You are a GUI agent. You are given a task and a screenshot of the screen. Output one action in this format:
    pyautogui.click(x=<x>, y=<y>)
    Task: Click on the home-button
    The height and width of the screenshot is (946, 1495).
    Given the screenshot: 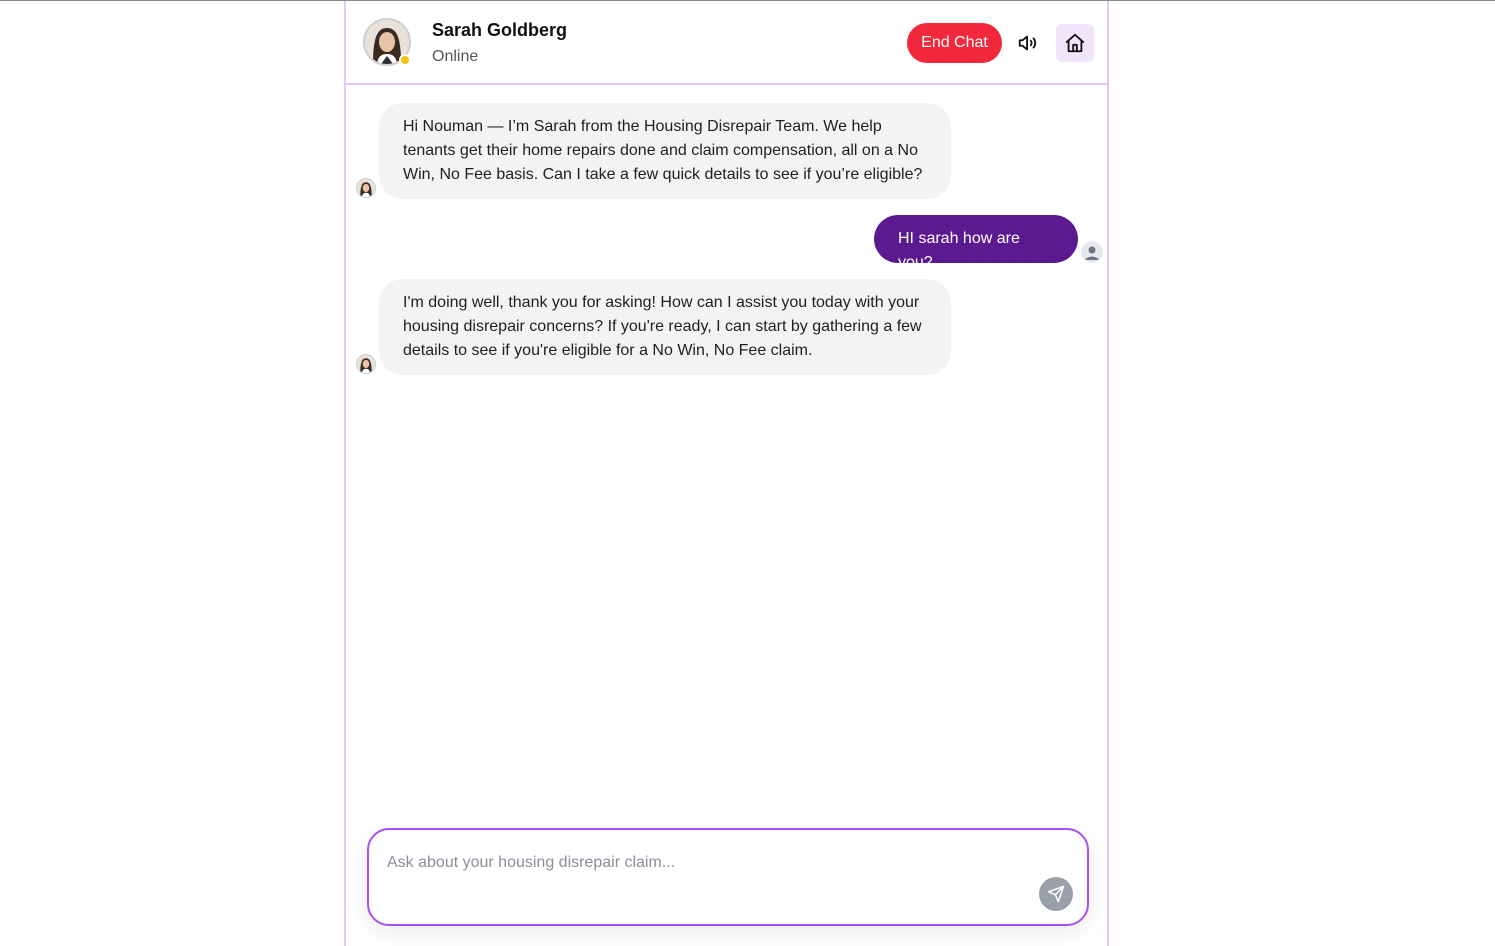 What is the action you would take?
    pyautogui.click(x=1075, y=43)
    